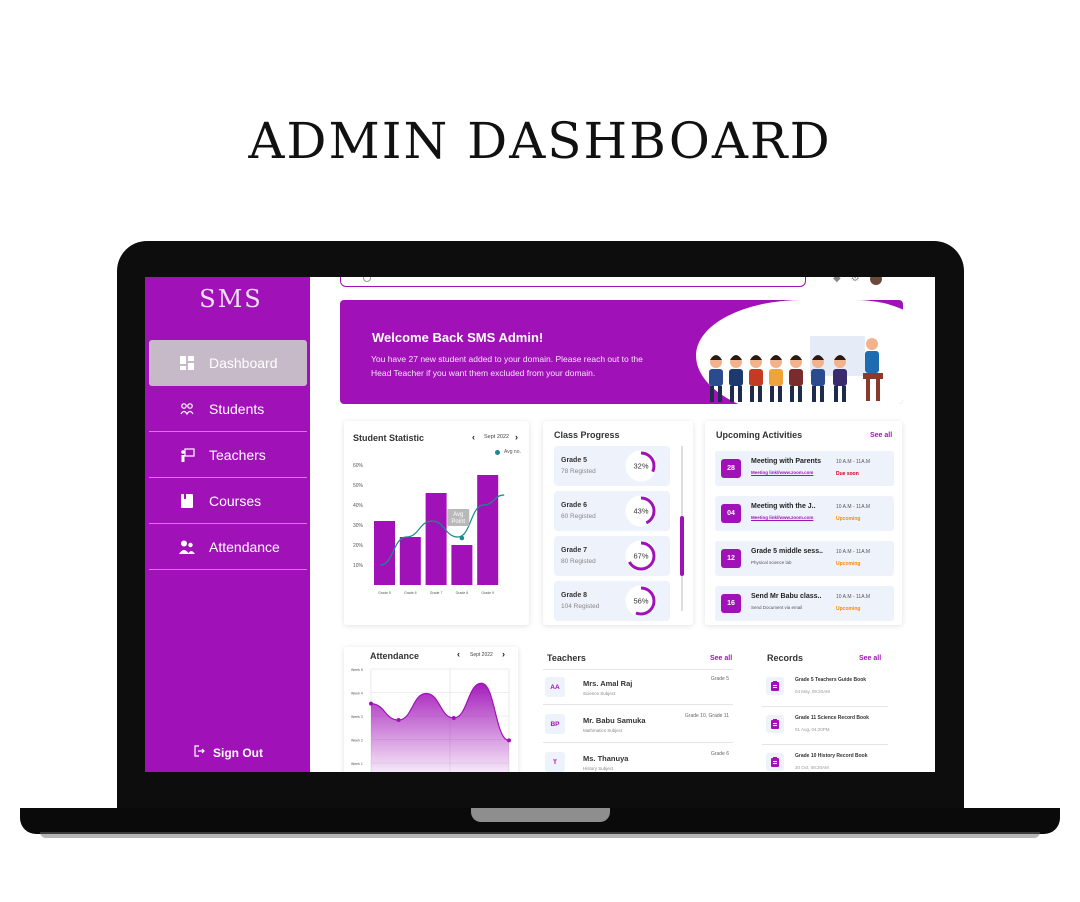 This screenshot has width=1080, height=902. Describe the element at coordinates (574, 595) in the screenshot. I see `class-name: Grade 8` at that location.